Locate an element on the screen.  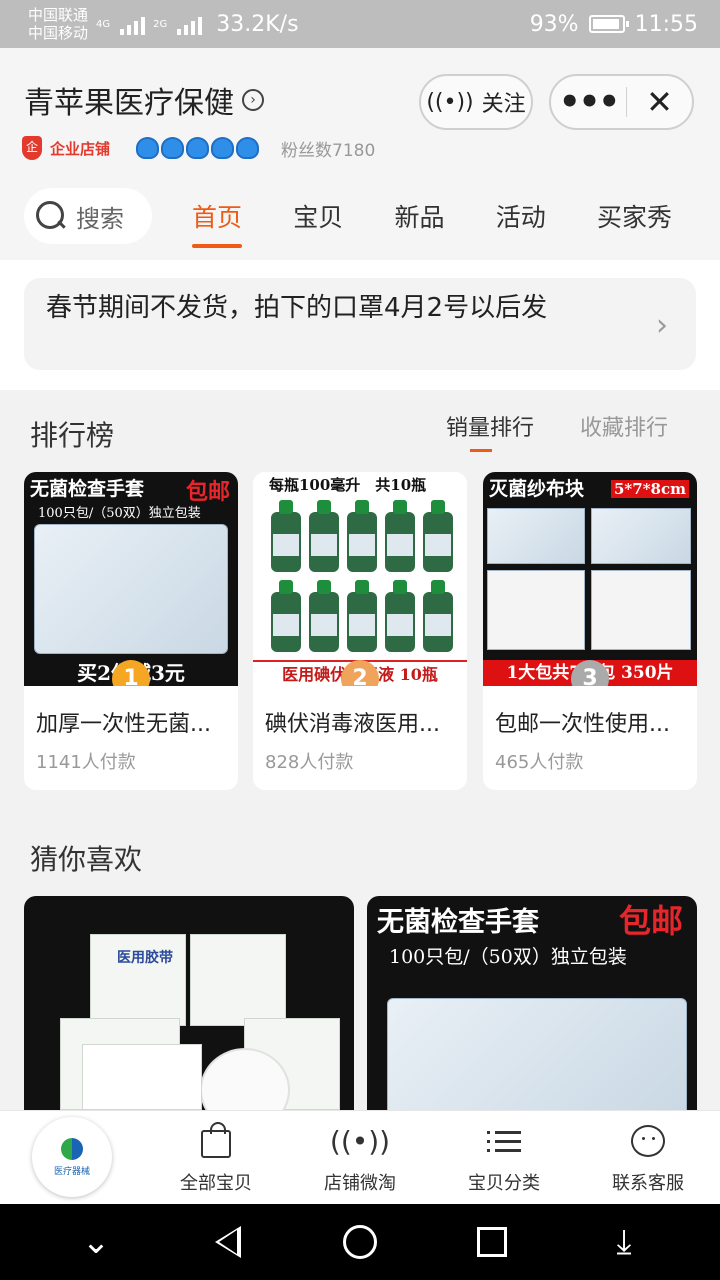
shop-tabs: 首页 宝贝 新品 活动 买家秀 is located at coordinates (432, 218).